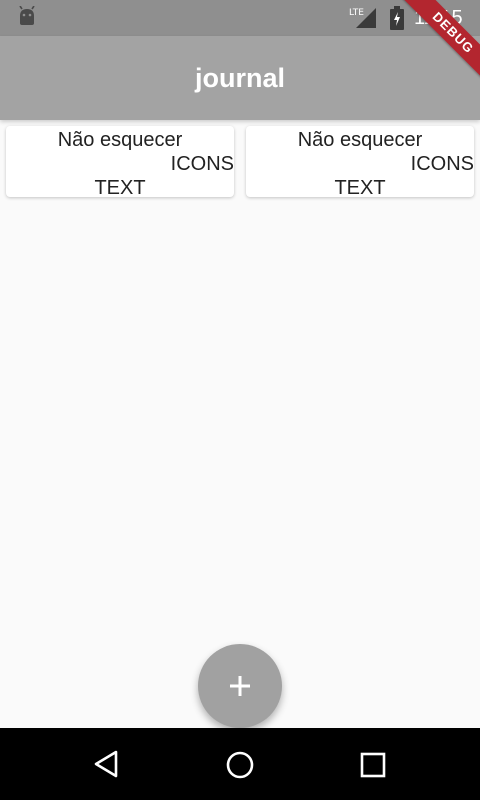  Describe the element at coordinates (397, 18) in the screenshot. I see `battery-charging-icon` at that location.